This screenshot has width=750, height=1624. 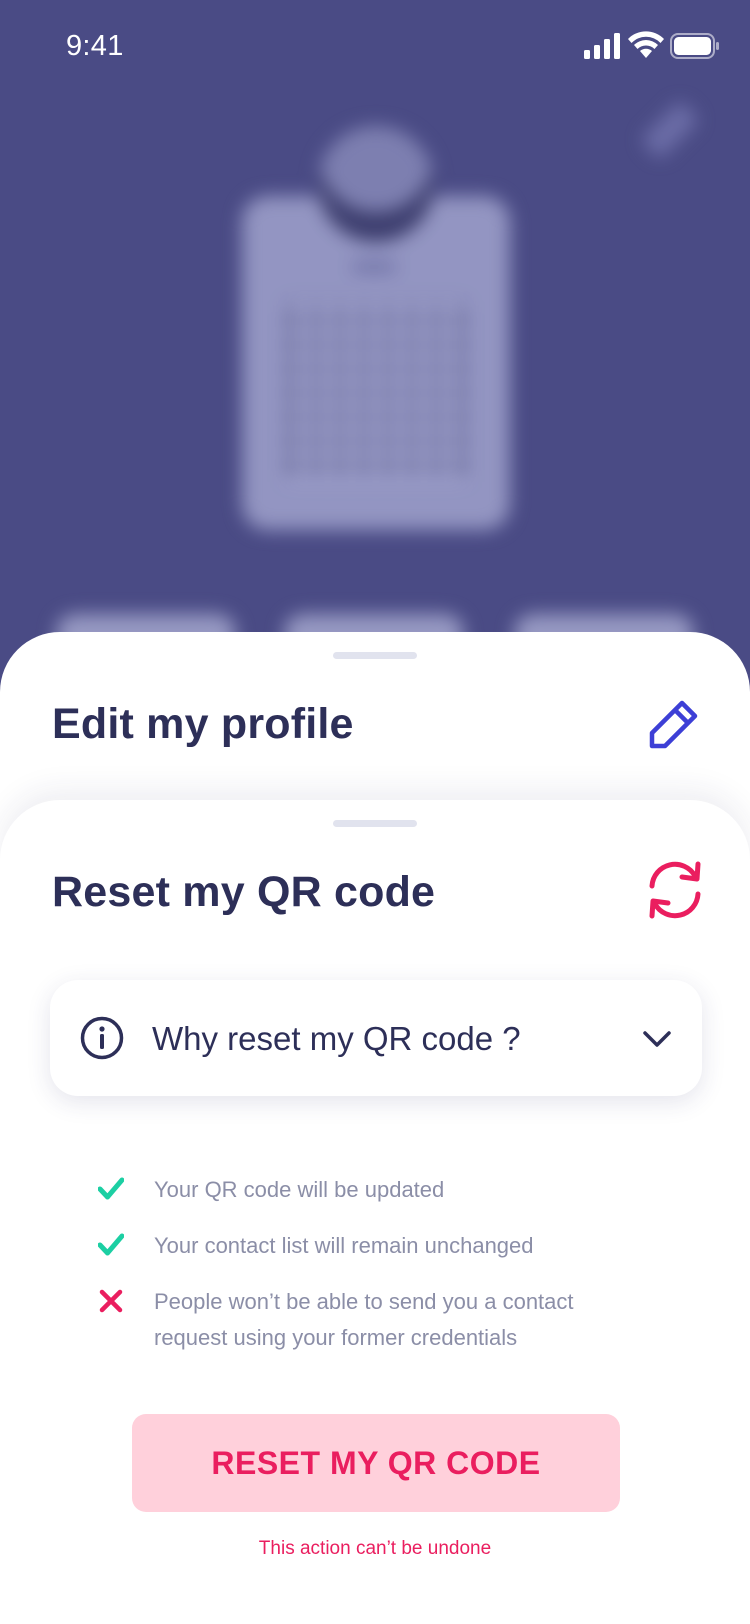 What do you see at coordinates (675, 890) in the screenshot?
I see `refresh-icon` at bounding box center [675, 890].